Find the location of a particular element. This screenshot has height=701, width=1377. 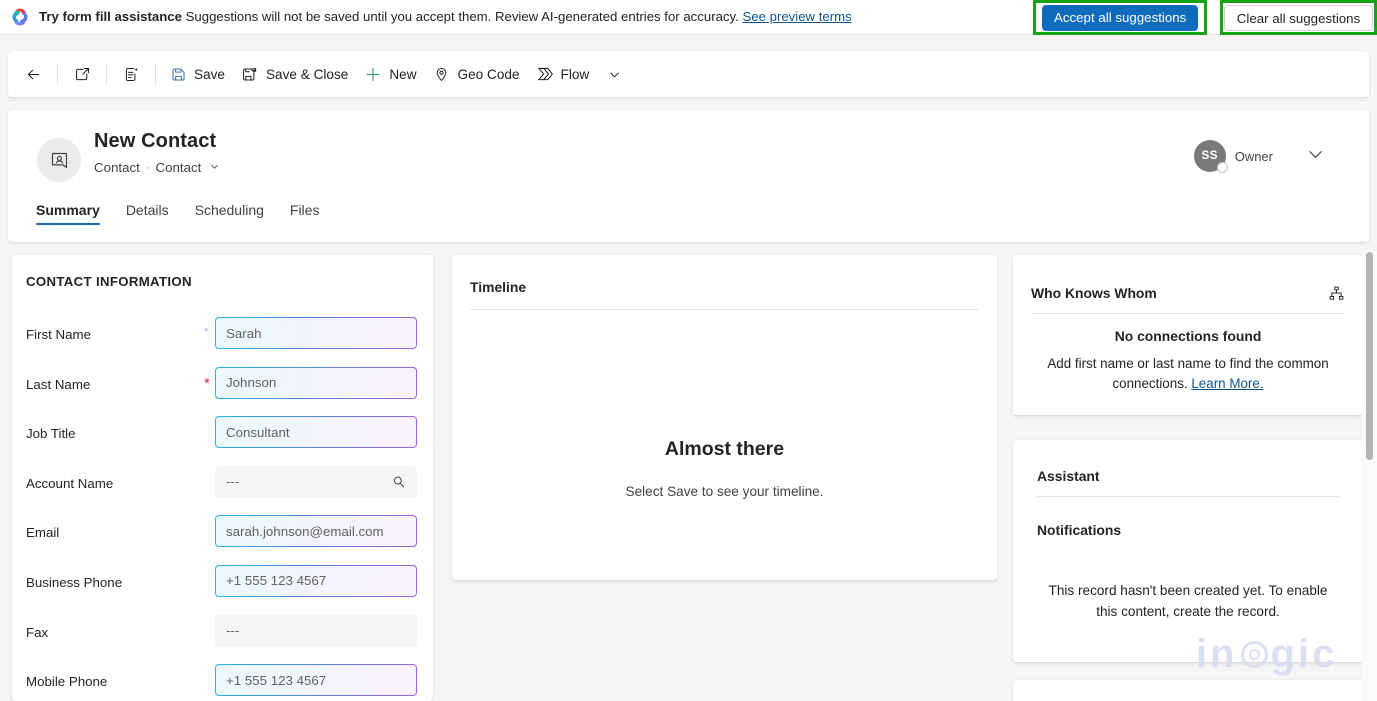

field-row-fax: Fax --- is located at coordinates (222, 636).